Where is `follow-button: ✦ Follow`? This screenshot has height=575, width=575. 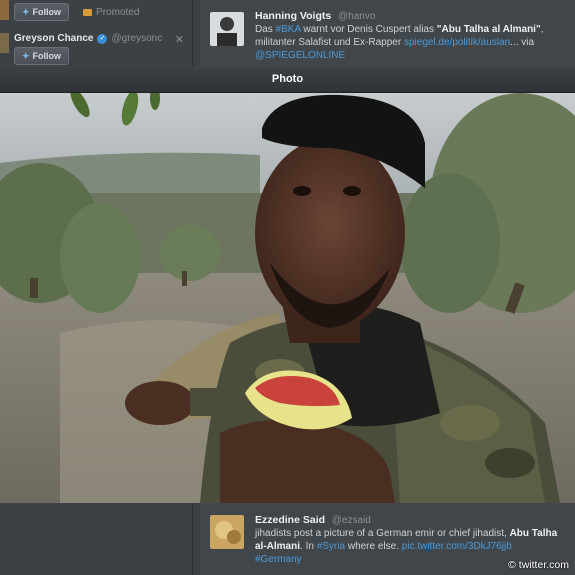 follow-button: ✦ Follow is located at coordinates (42, 12).